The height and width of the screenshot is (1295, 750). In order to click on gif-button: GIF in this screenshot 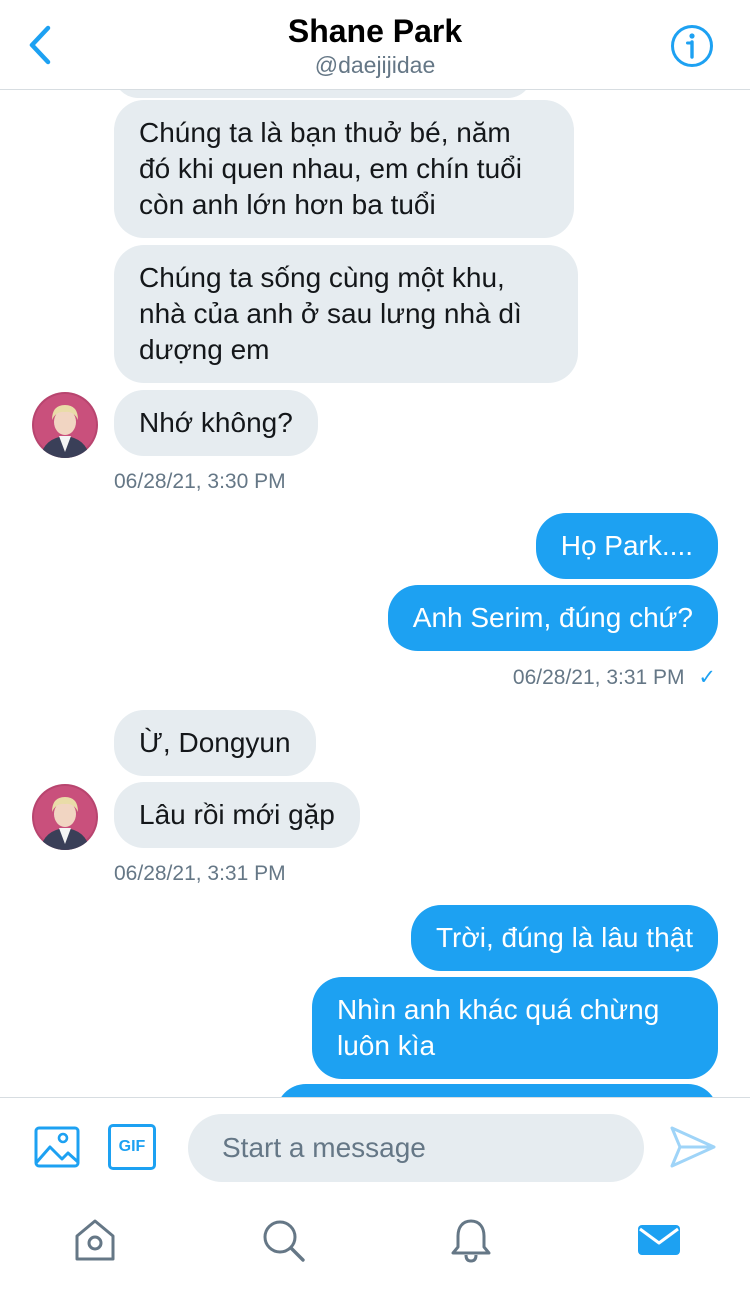, I will do `click(132, 1147)`.